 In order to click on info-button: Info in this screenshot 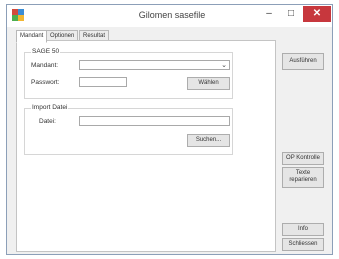, I will do `click(303, 229)`.